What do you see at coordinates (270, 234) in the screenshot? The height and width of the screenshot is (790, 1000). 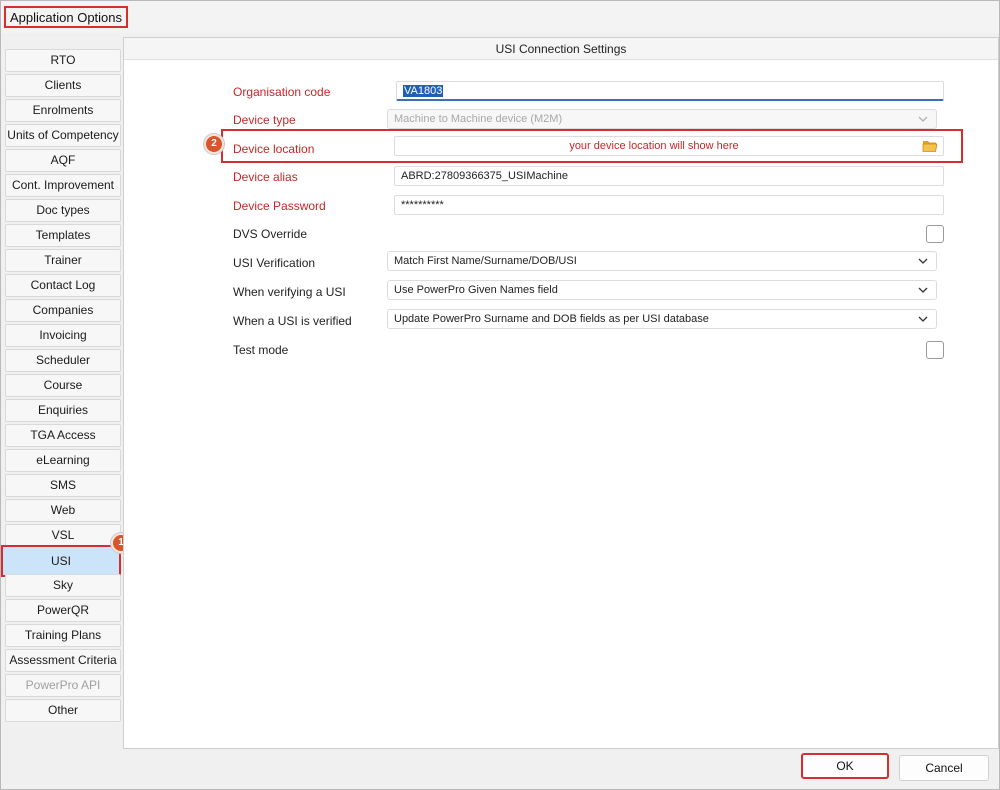 I see `dvs-override-label: DVS Override` at bounding box center [270, 234].